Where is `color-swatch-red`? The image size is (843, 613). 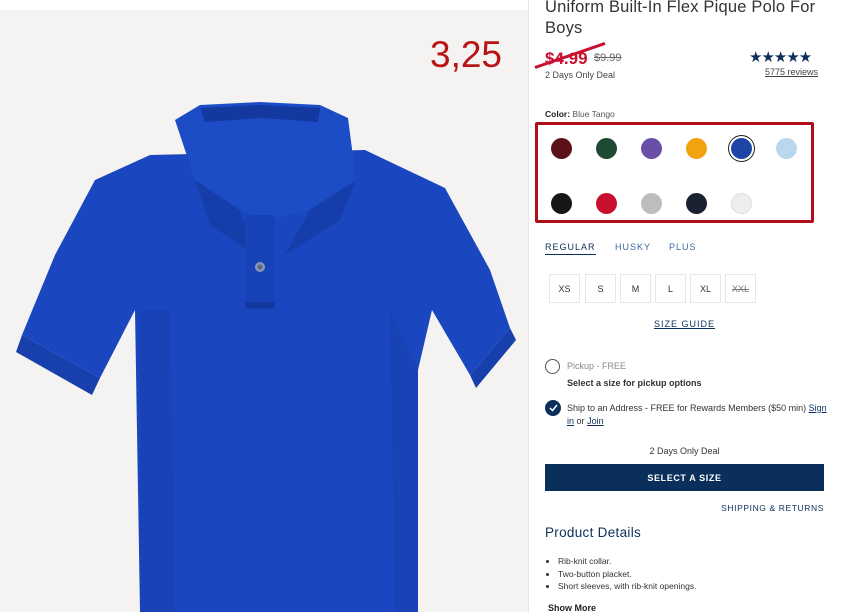 color-swatch-red is located at coordinates (606, 203).